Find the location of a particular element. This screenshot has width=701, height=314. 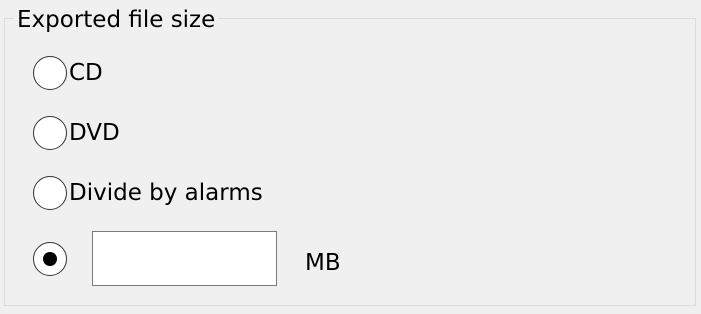

custom-size-radio is located at coordinates (50, 259).